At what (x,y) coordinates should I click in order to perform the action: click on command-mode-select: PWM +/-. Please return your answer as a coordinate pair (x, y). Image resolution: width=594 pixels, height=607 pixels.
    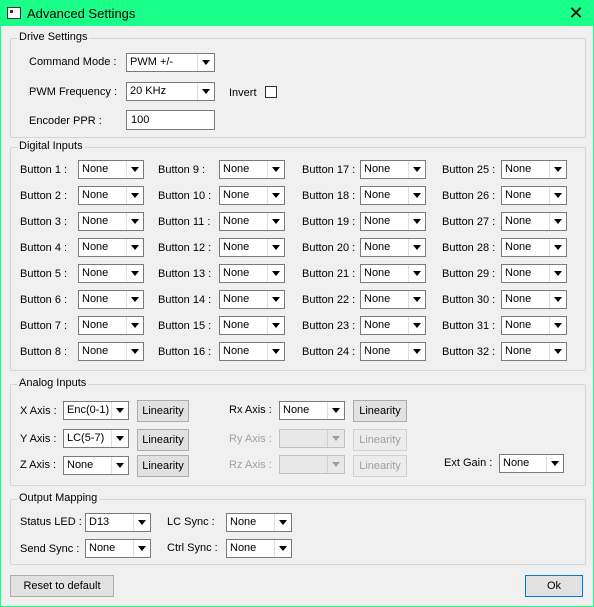
    Looking at the image, I should click on (170, 62).